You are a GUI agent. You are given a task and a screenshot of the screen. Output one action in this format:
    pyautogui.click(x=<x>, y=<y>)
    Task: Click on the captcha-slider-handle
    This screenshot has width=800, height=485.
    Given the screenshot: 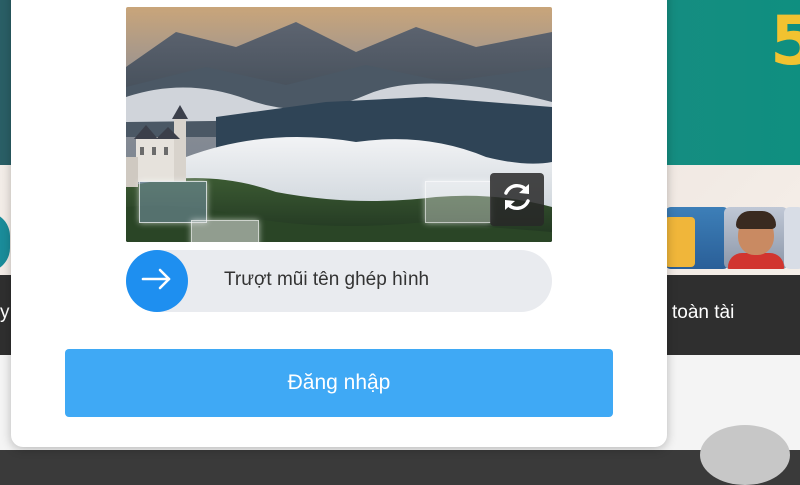 What is the action you would take?
    pyautogui.click(x=157, y=281)
    